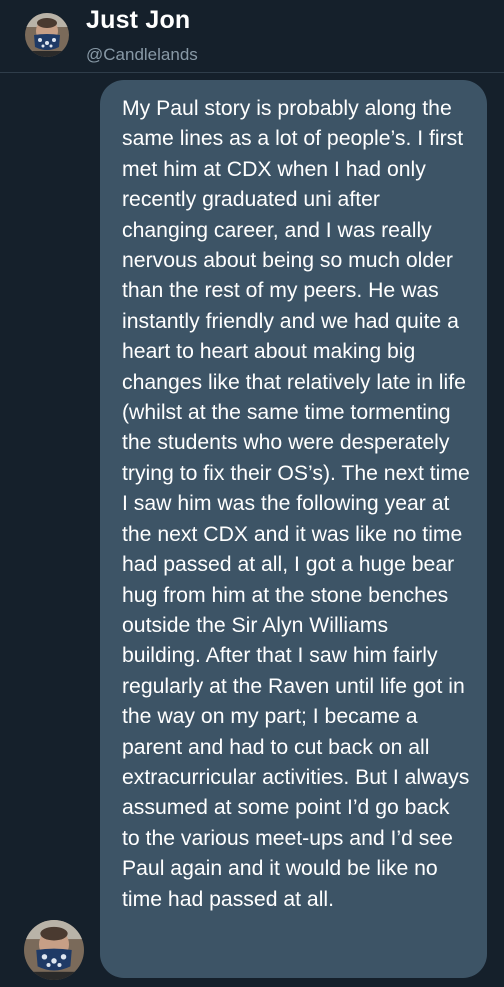 This screenshot has width=504, height=987. I want to click on conversation-header: Just Jon @Candlelands, so click(252, 36).